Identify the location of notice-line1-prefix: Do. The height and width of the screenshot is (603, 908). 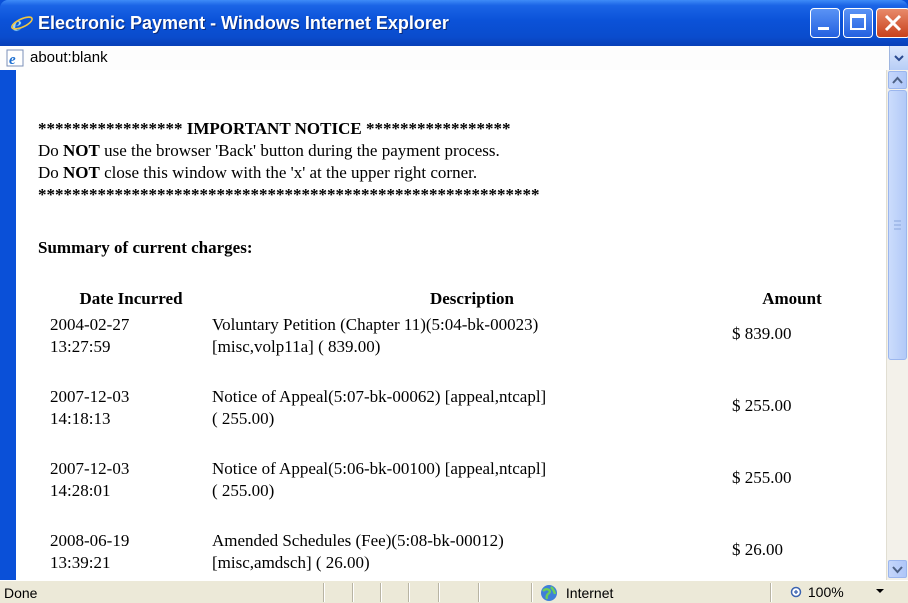
(48, 150).